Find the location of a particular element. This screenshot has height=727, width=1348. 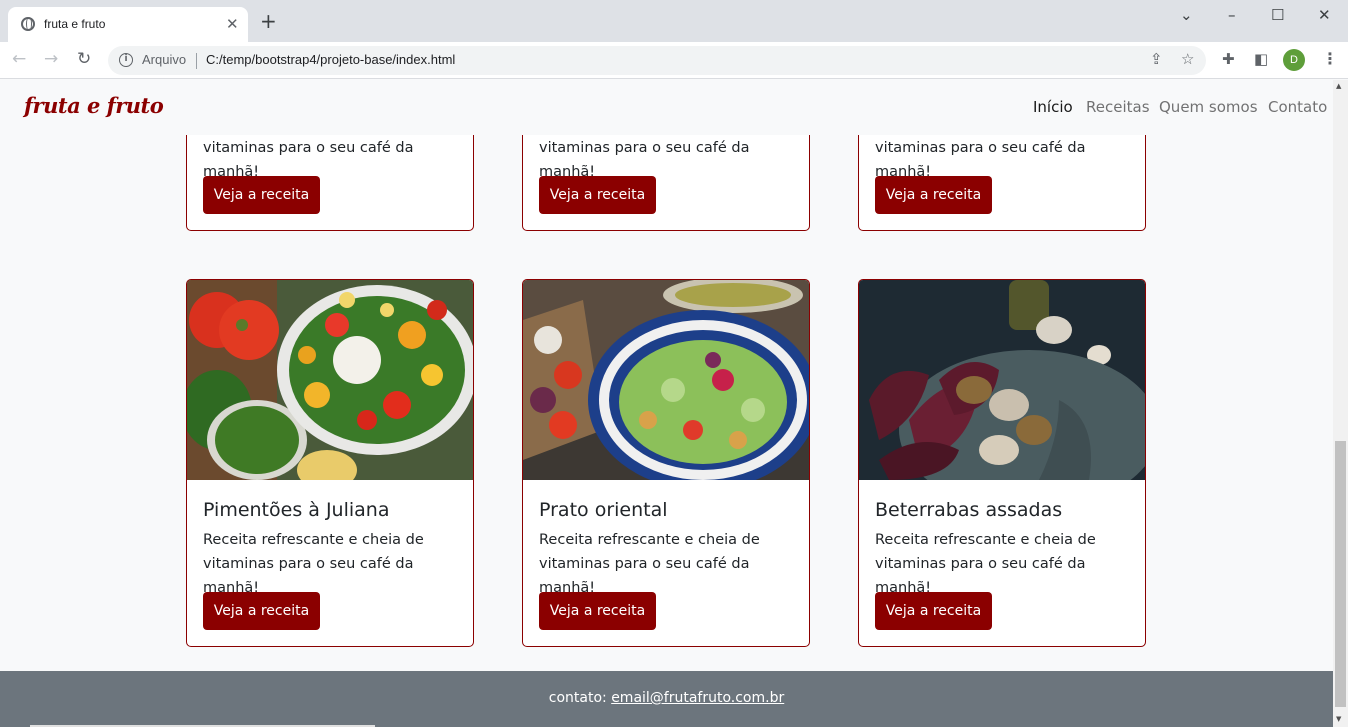

info-icon: i is located at coordinates (126, 60).